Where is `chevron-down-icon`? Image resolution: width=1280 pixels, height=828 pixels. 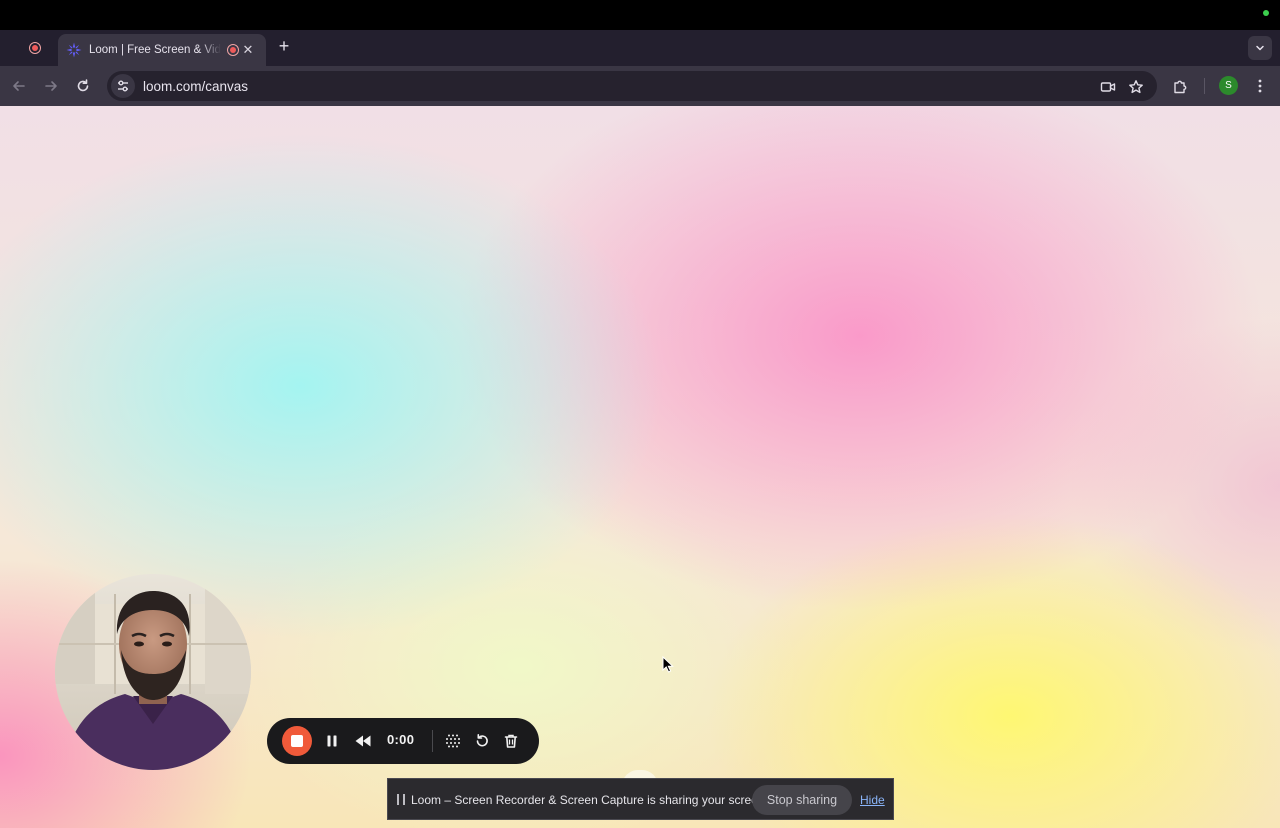
chevron-down-icon is located at coordinates (1260, 48).